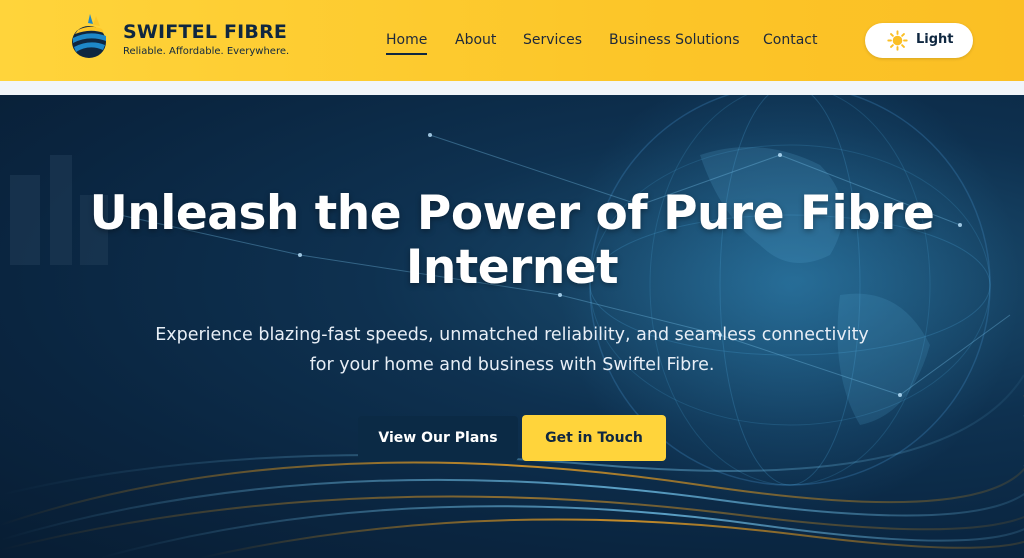 The width and height of the screenshot is (1024, 558). Describe the element at coordinates (90, 36) in the screenshot. I see `swiftel-logo-icon` at that location.